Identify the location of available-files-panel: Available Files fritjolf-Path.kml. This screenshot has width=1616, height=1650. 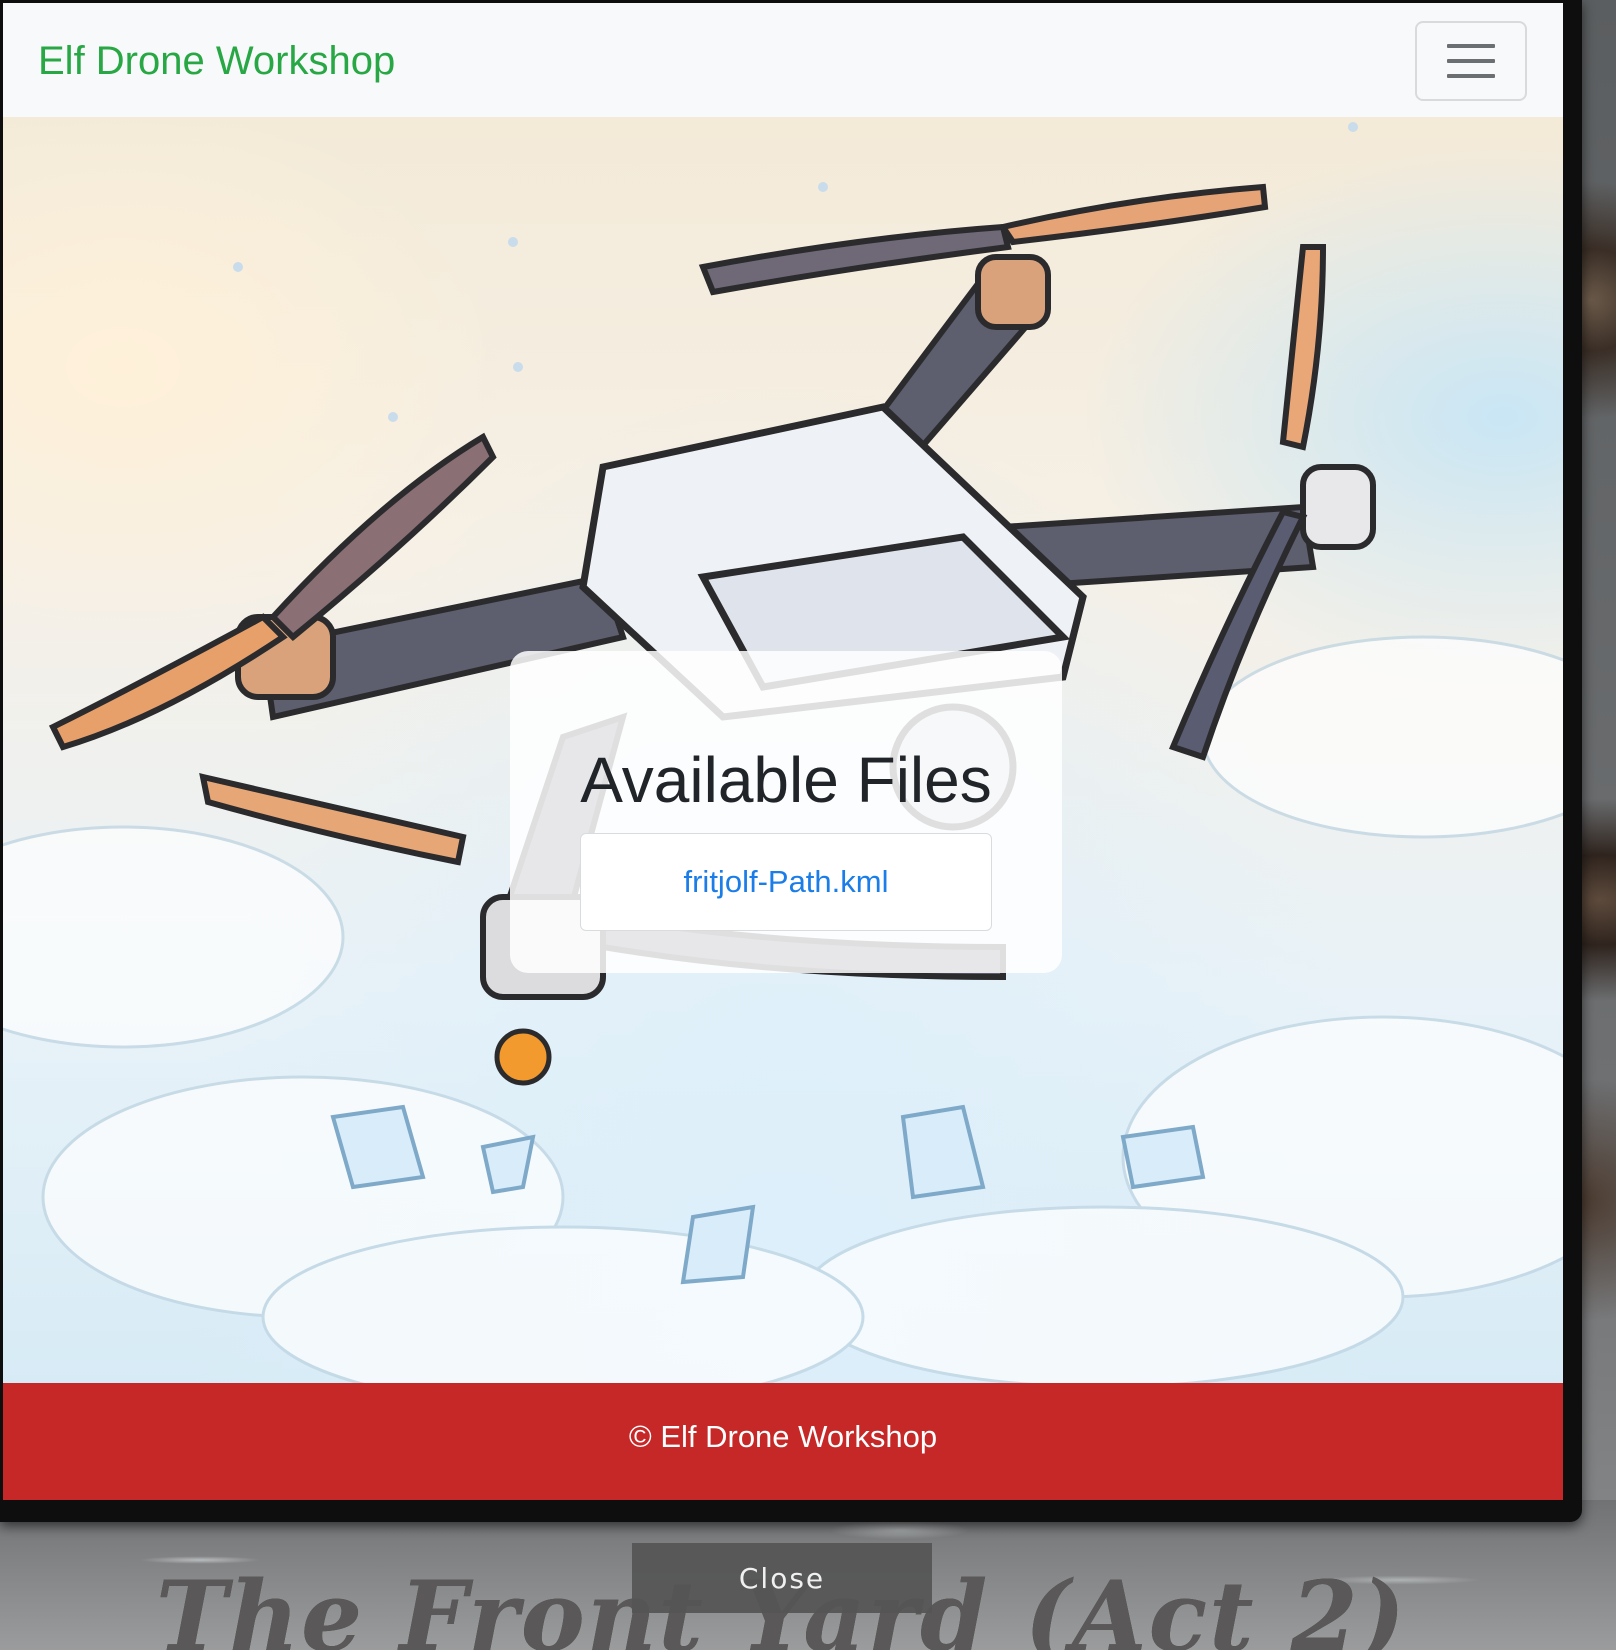
(786, 812).